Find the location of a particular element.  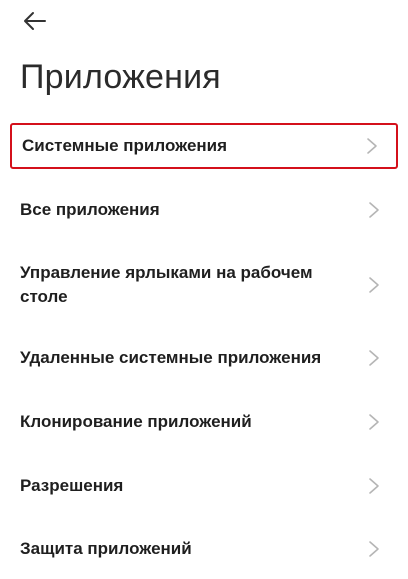

menu-item-label: Удаленные системные приложения is located at coordinates (171, 357).